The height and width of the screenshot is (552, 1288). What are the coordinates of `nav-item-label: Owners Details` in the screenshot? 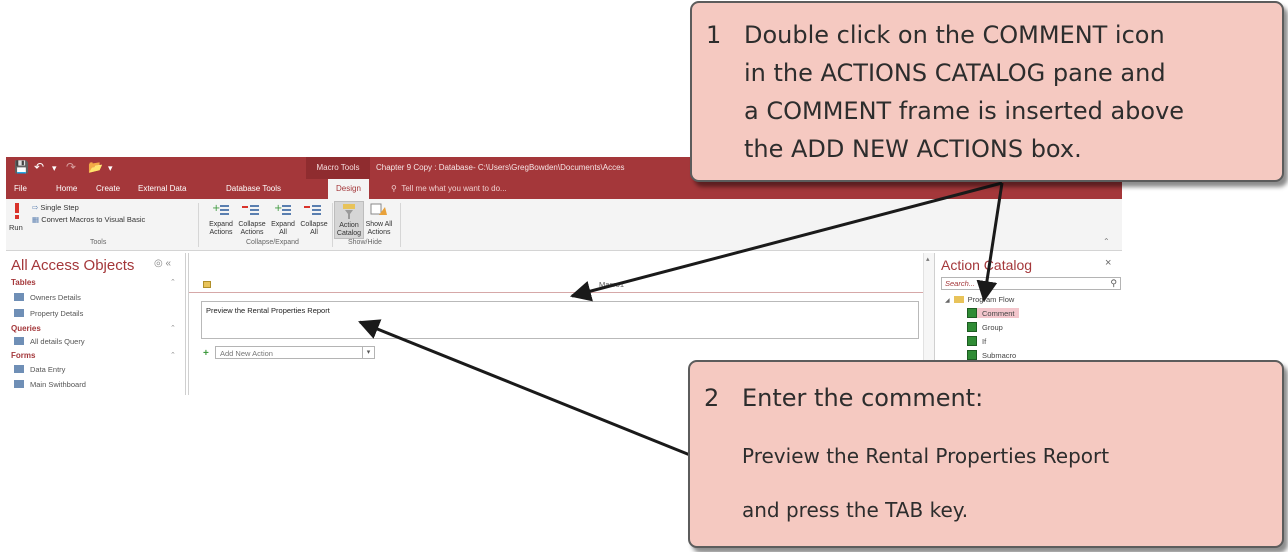 It's located at (55, 297).